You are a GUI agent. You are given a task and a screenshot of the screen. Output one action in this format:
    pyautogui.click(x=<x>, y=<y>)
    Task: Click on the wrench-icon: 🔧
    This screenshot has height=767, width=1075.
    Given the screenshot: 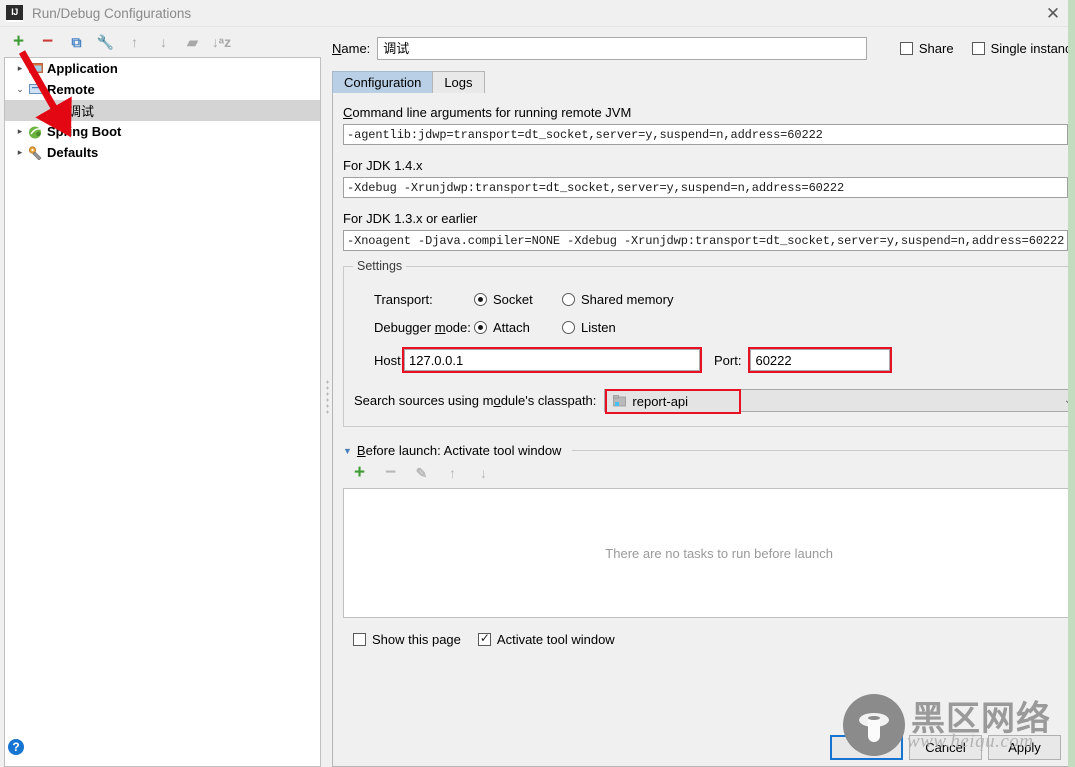 What is the action you would take?
    pyautogui.click(x=105, y=42)
    